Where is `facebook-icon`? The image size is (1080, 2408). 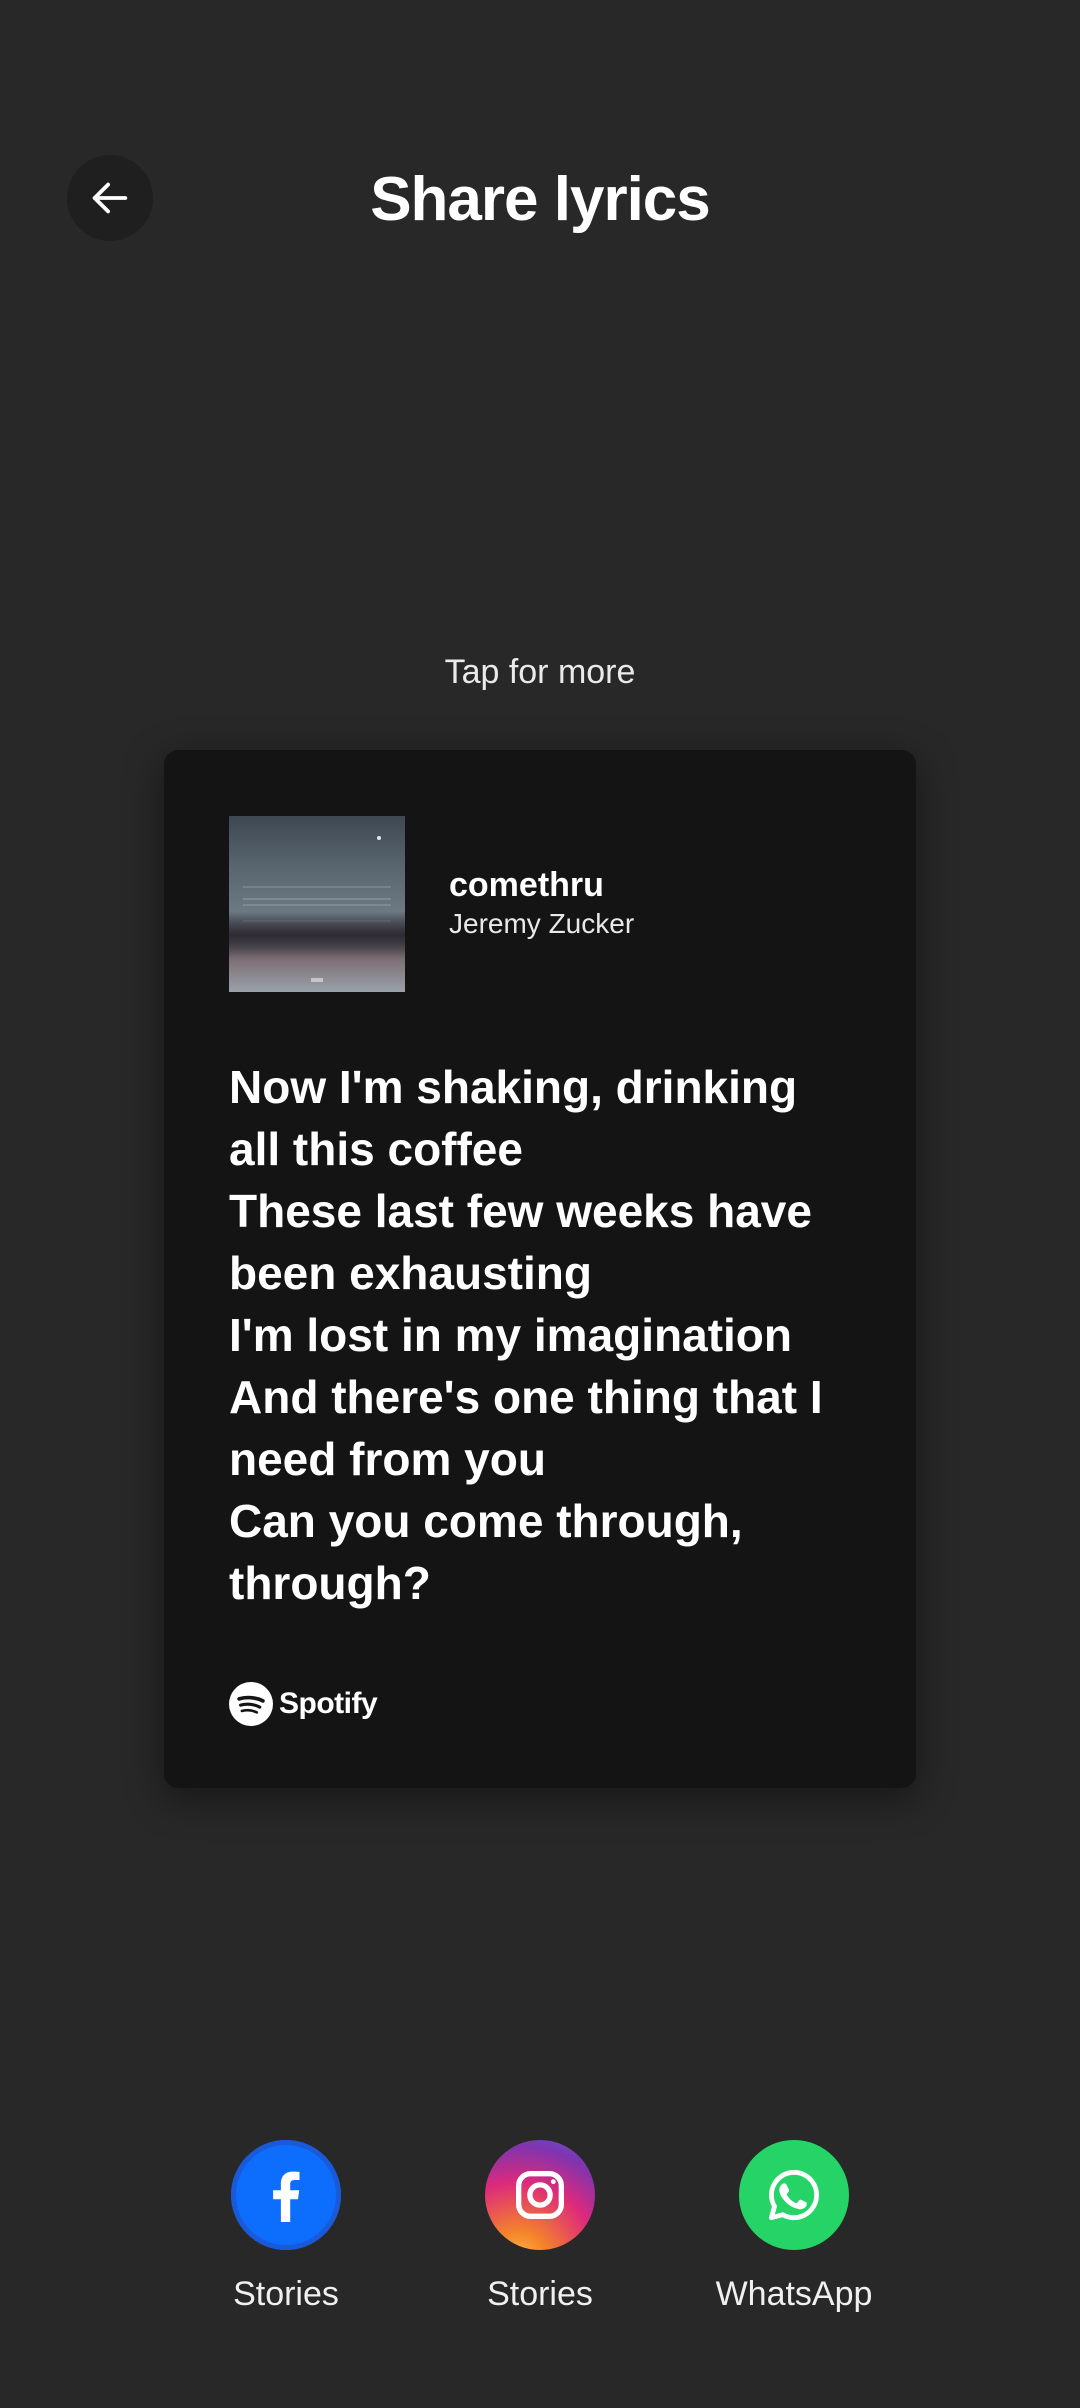
facebook-icon is located at coordinates (286, 2195).